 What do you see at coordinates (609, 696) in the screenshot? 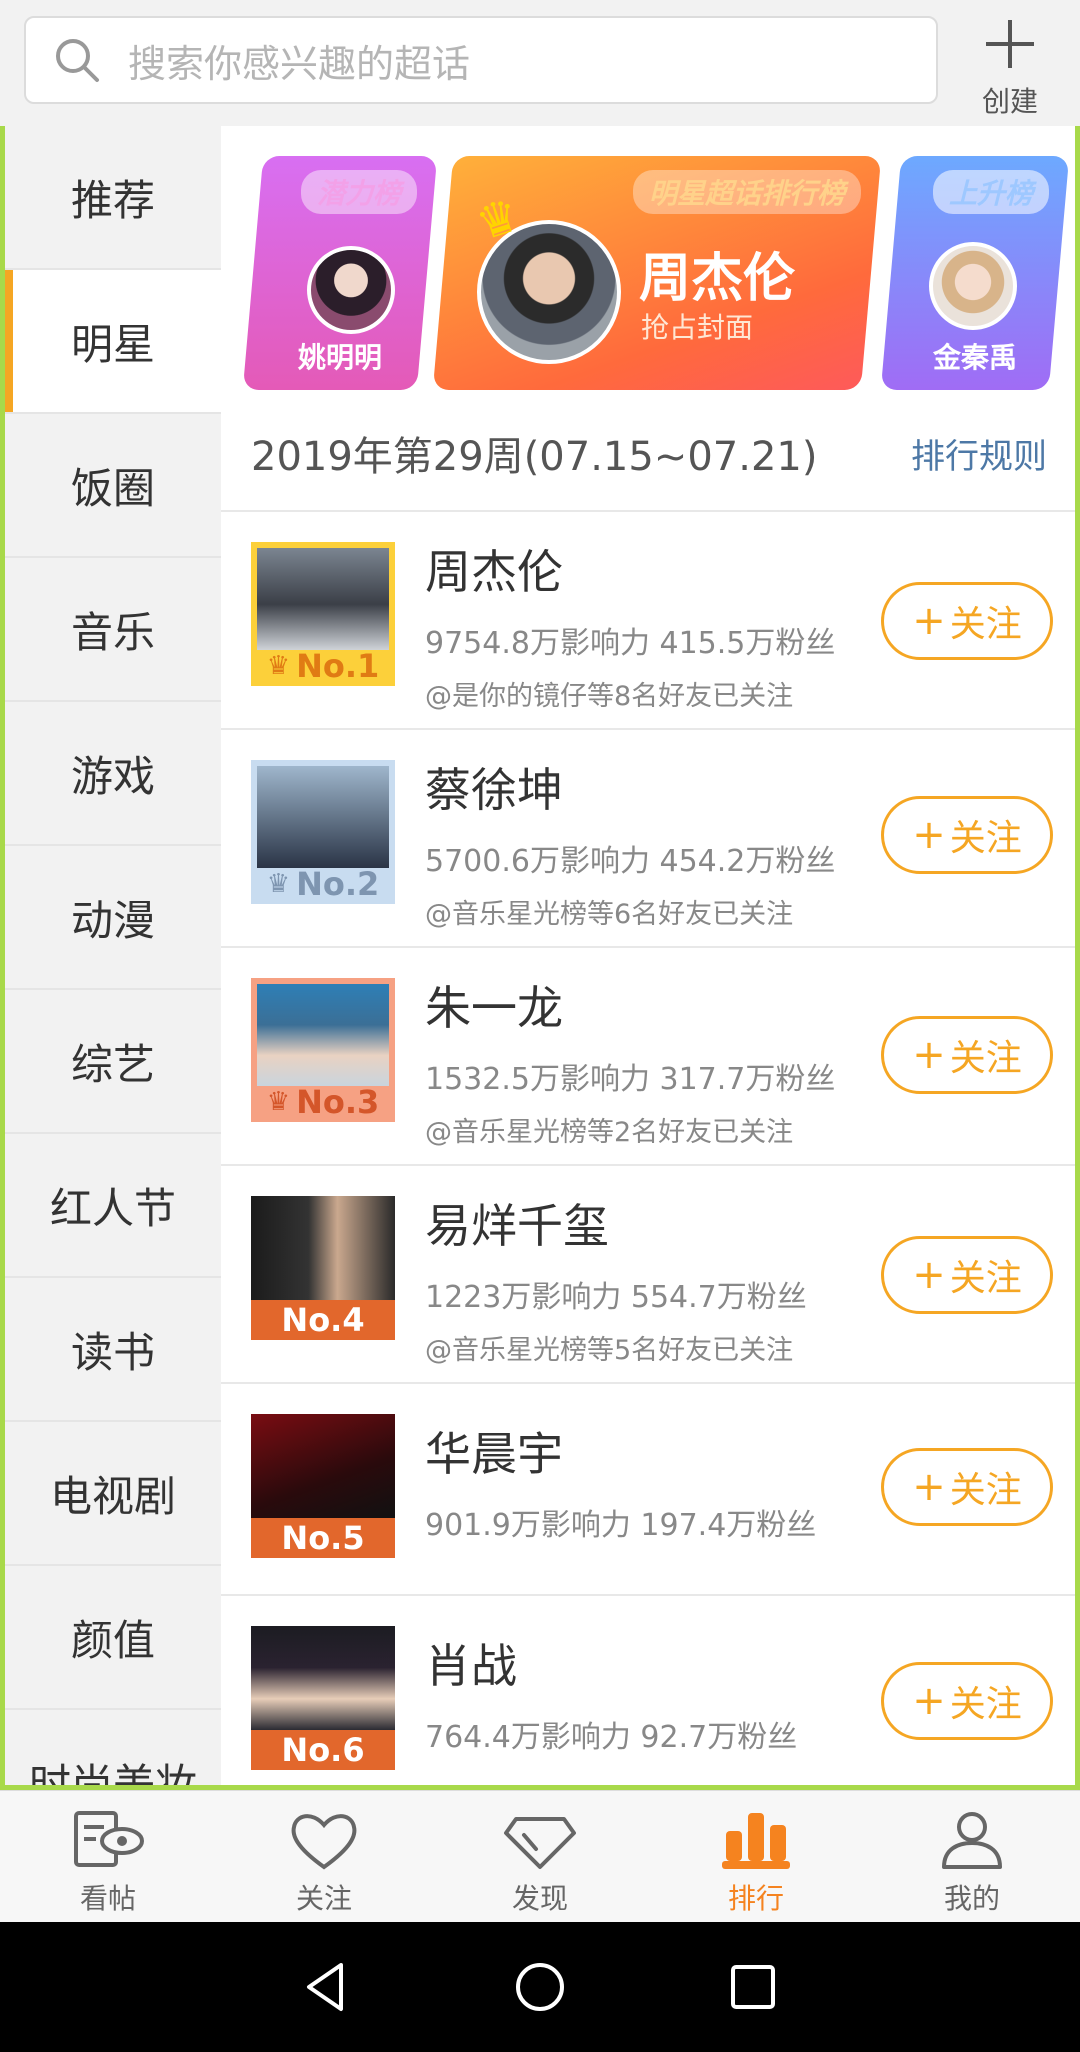
I see `friends-following: @是你的镜仔等8名好友已关注` at bounding box center [609, 696].